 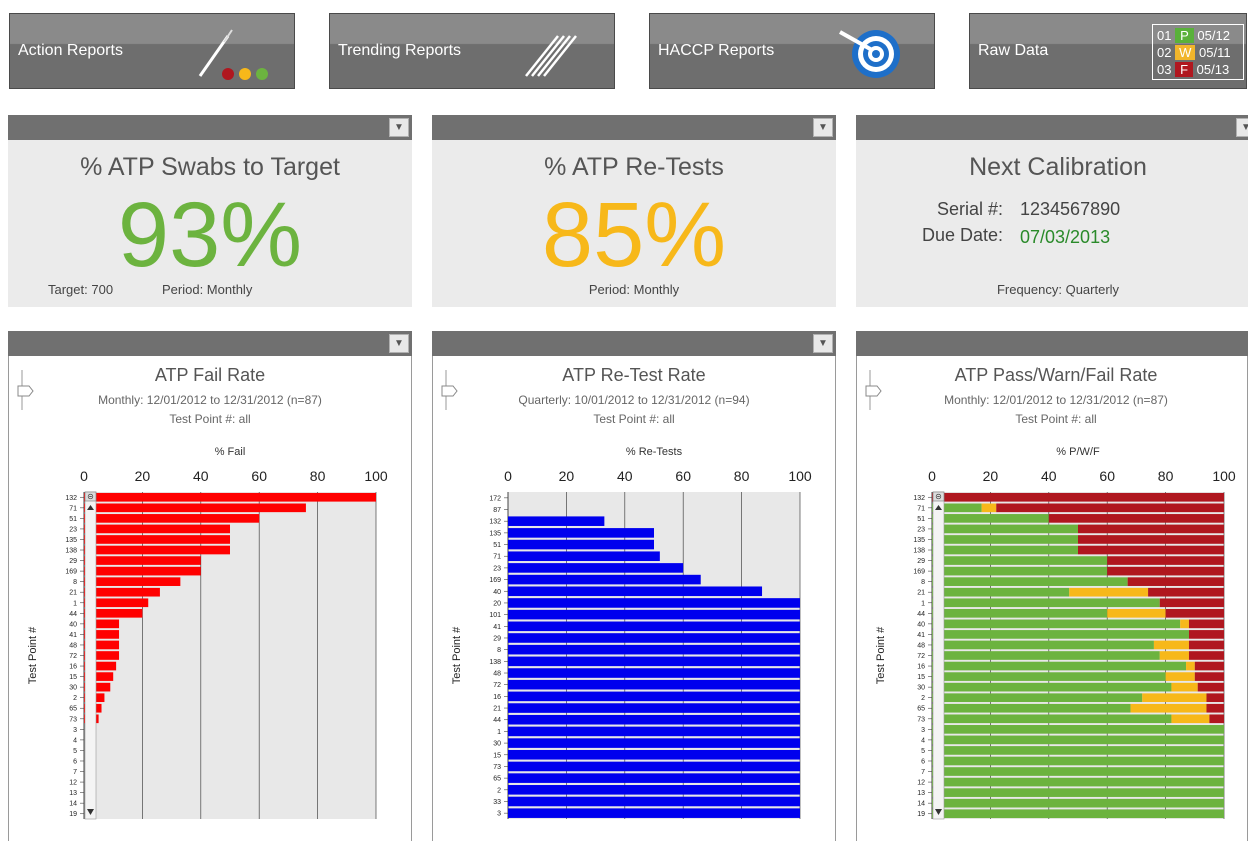 What do you see at coordinates (1198, 52) in the screenshot?
I see `data-table-icon: 01 P 05/12 02 W 05/11 03 F 05/13` at bounding box center [1198, 52].